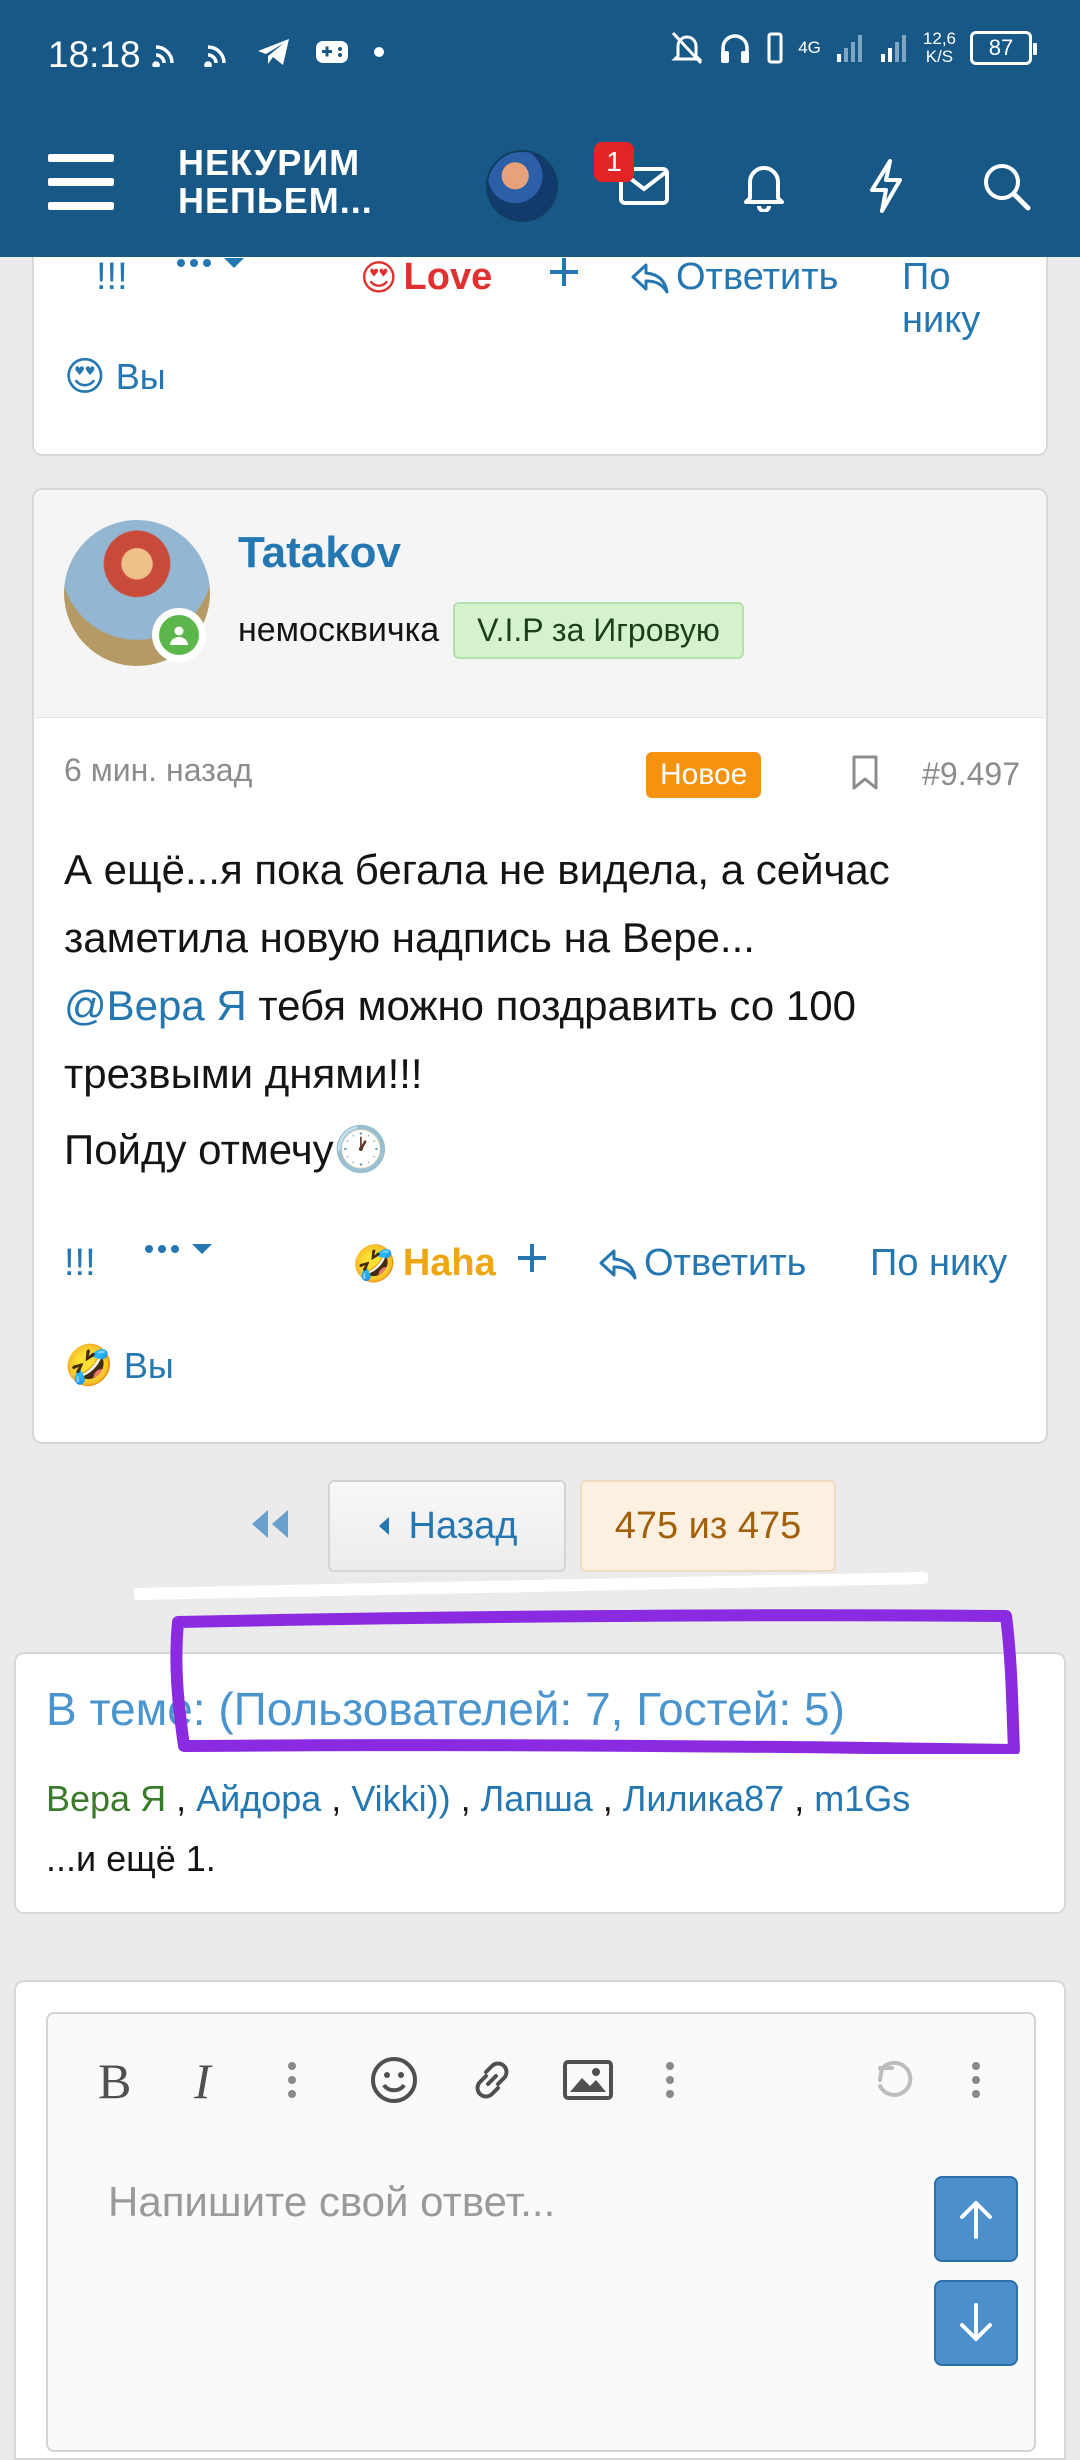  Describe the element at coordinates (258, 1798) in the screenshot. I see `viewer-link: Айдора` at that location.